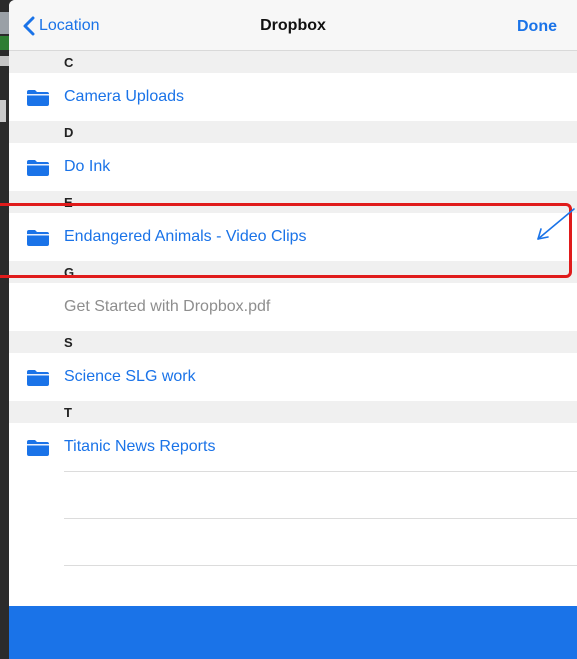 Image resolution: width=577 pixels, height=659 pixels. I want to click on section-letter: S, so click(68, 342).